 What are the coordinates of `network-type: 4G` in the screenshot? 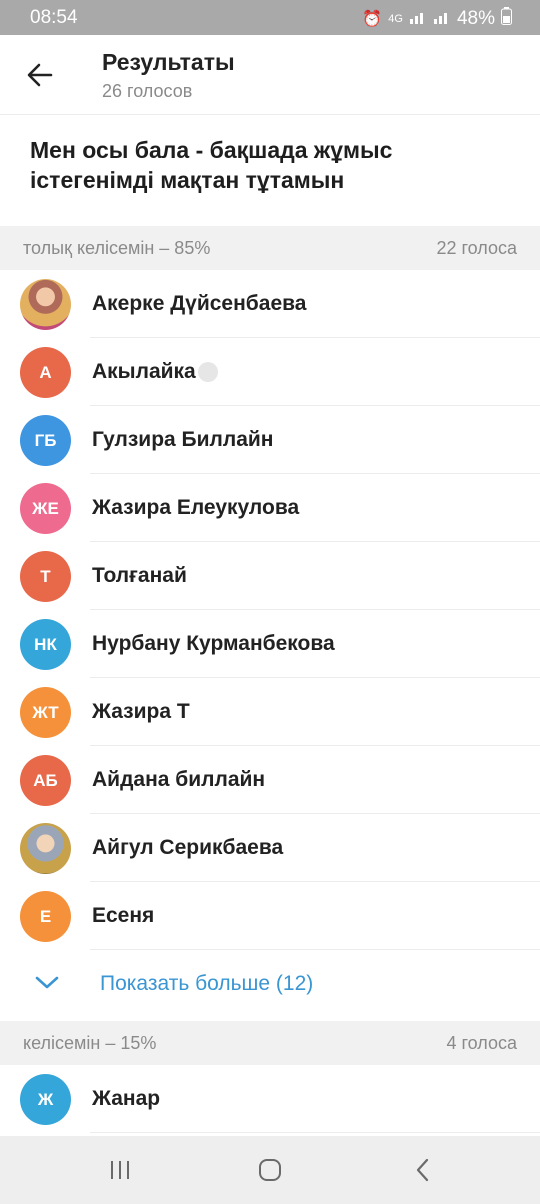 It's located at (395, 19).